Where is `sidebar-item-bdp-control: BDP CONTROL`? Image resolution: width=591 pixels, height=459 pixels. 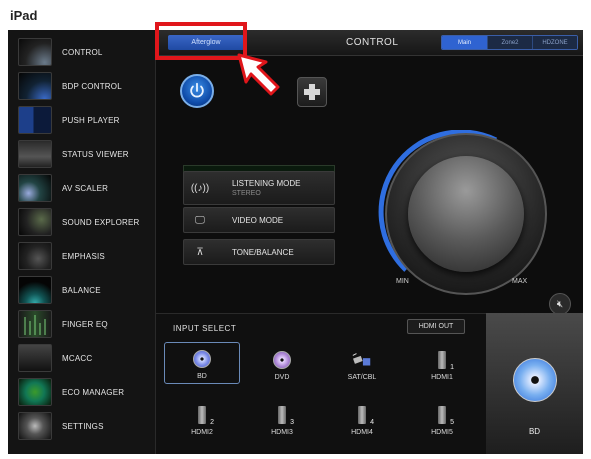
sidebar-item-bdp-control: BDP CONTROL is located at coordinates (82, 86).